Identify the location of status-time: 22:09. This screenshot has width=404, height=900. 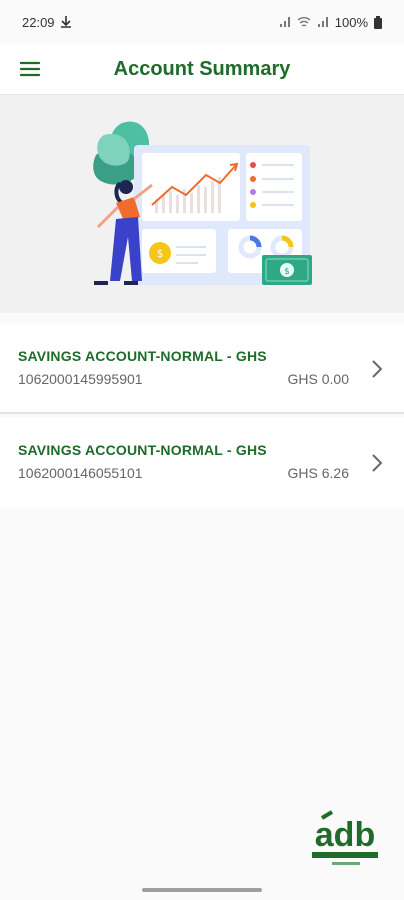
(38, 22).